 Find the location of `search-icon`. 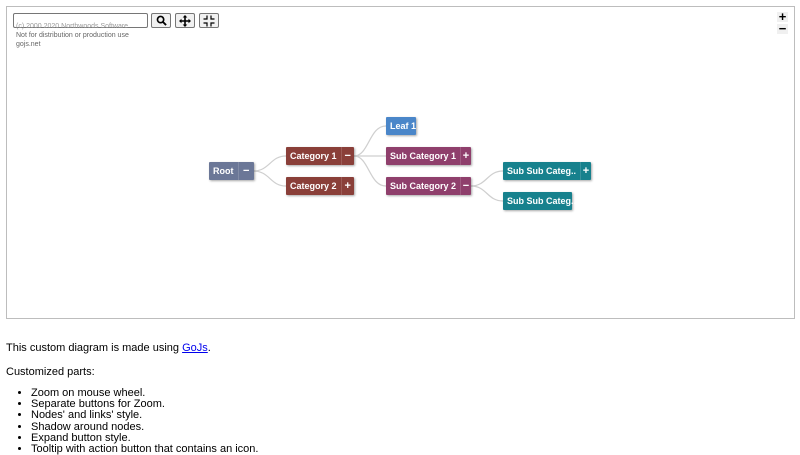

search-icon is located at coordinates (161, 20).